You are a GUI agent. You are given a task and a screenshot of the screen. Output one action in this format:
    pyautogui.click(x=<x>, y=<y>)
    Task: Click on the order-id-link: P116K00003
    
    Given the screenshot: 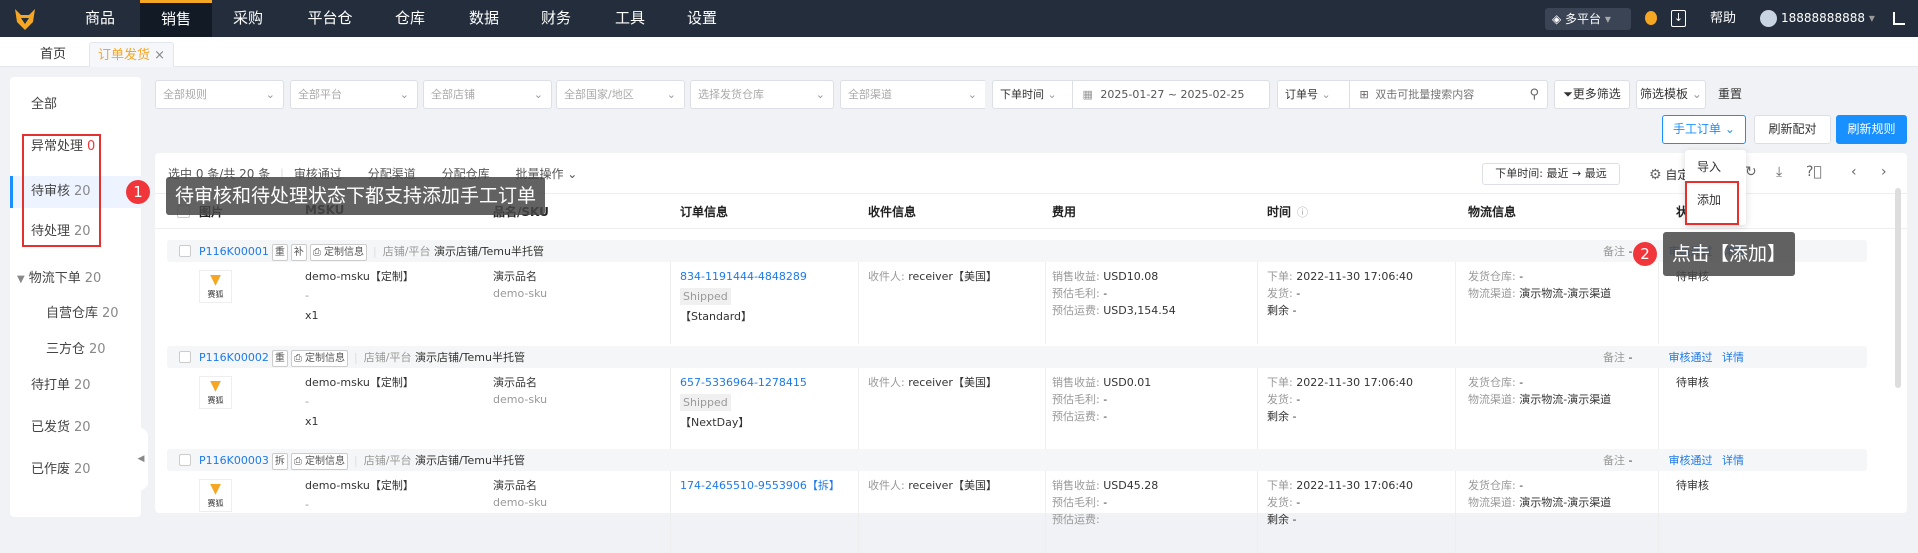 What is the action you would take?
    pyautogui.click(x=234, y=460)
    